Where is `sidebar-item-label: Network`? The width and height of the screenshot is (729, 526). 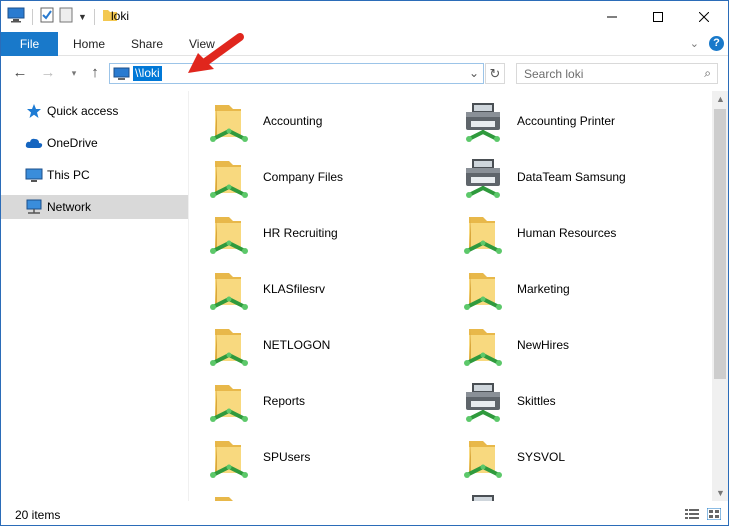
sidebar-item-label: Network is located at coordinates (69, 207).